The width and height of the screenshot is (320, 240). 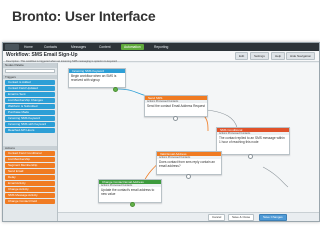 What do you see at coordinates (30, 112) in the screenshot?
I see `palette-trigger: Purchase Made` at bounding box center [30, 112].